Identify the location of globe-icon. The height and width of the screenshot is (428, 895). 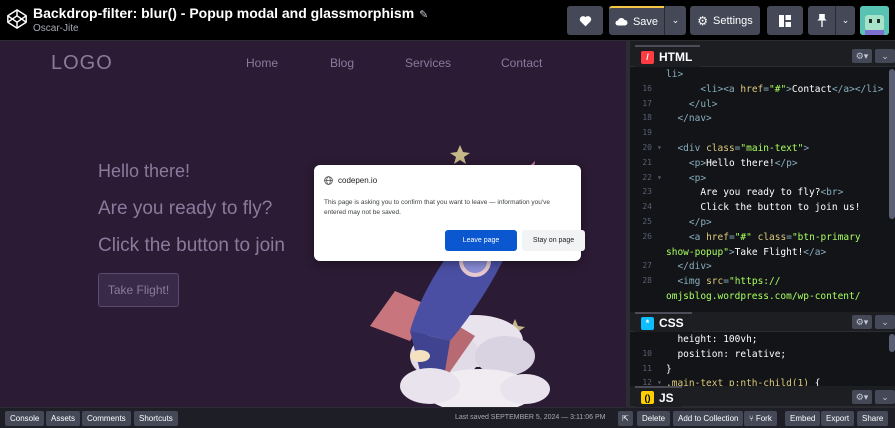
(328, 180).